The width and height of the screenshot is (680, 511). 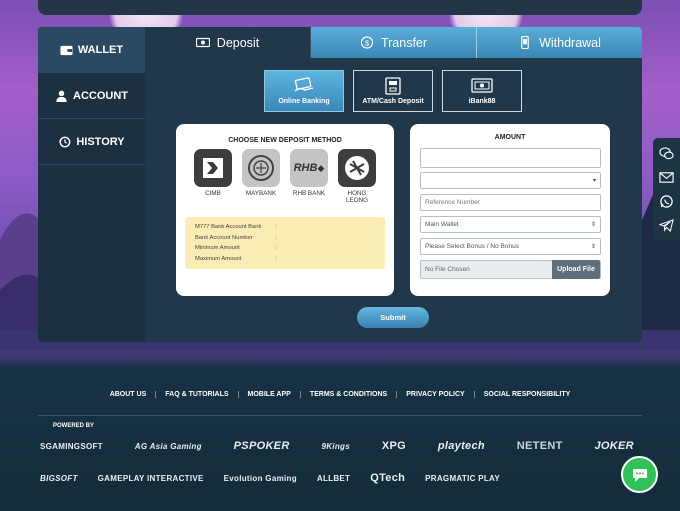 I want to click on deposit-method-title: CHOOSE NEW DEPOSIT METHOD, so click(x=285, y=140).